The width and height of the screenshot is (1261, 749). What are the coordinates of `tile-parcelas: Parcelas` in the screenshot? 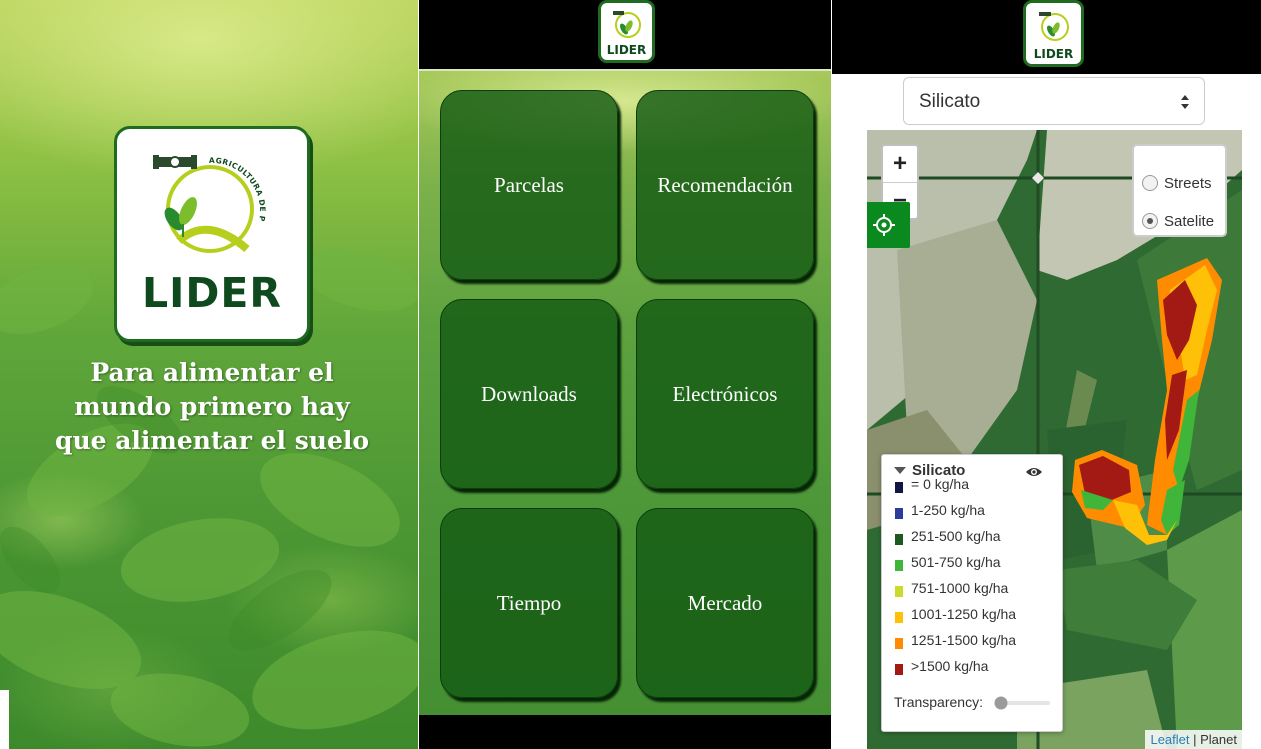 It's located at (529, 185).